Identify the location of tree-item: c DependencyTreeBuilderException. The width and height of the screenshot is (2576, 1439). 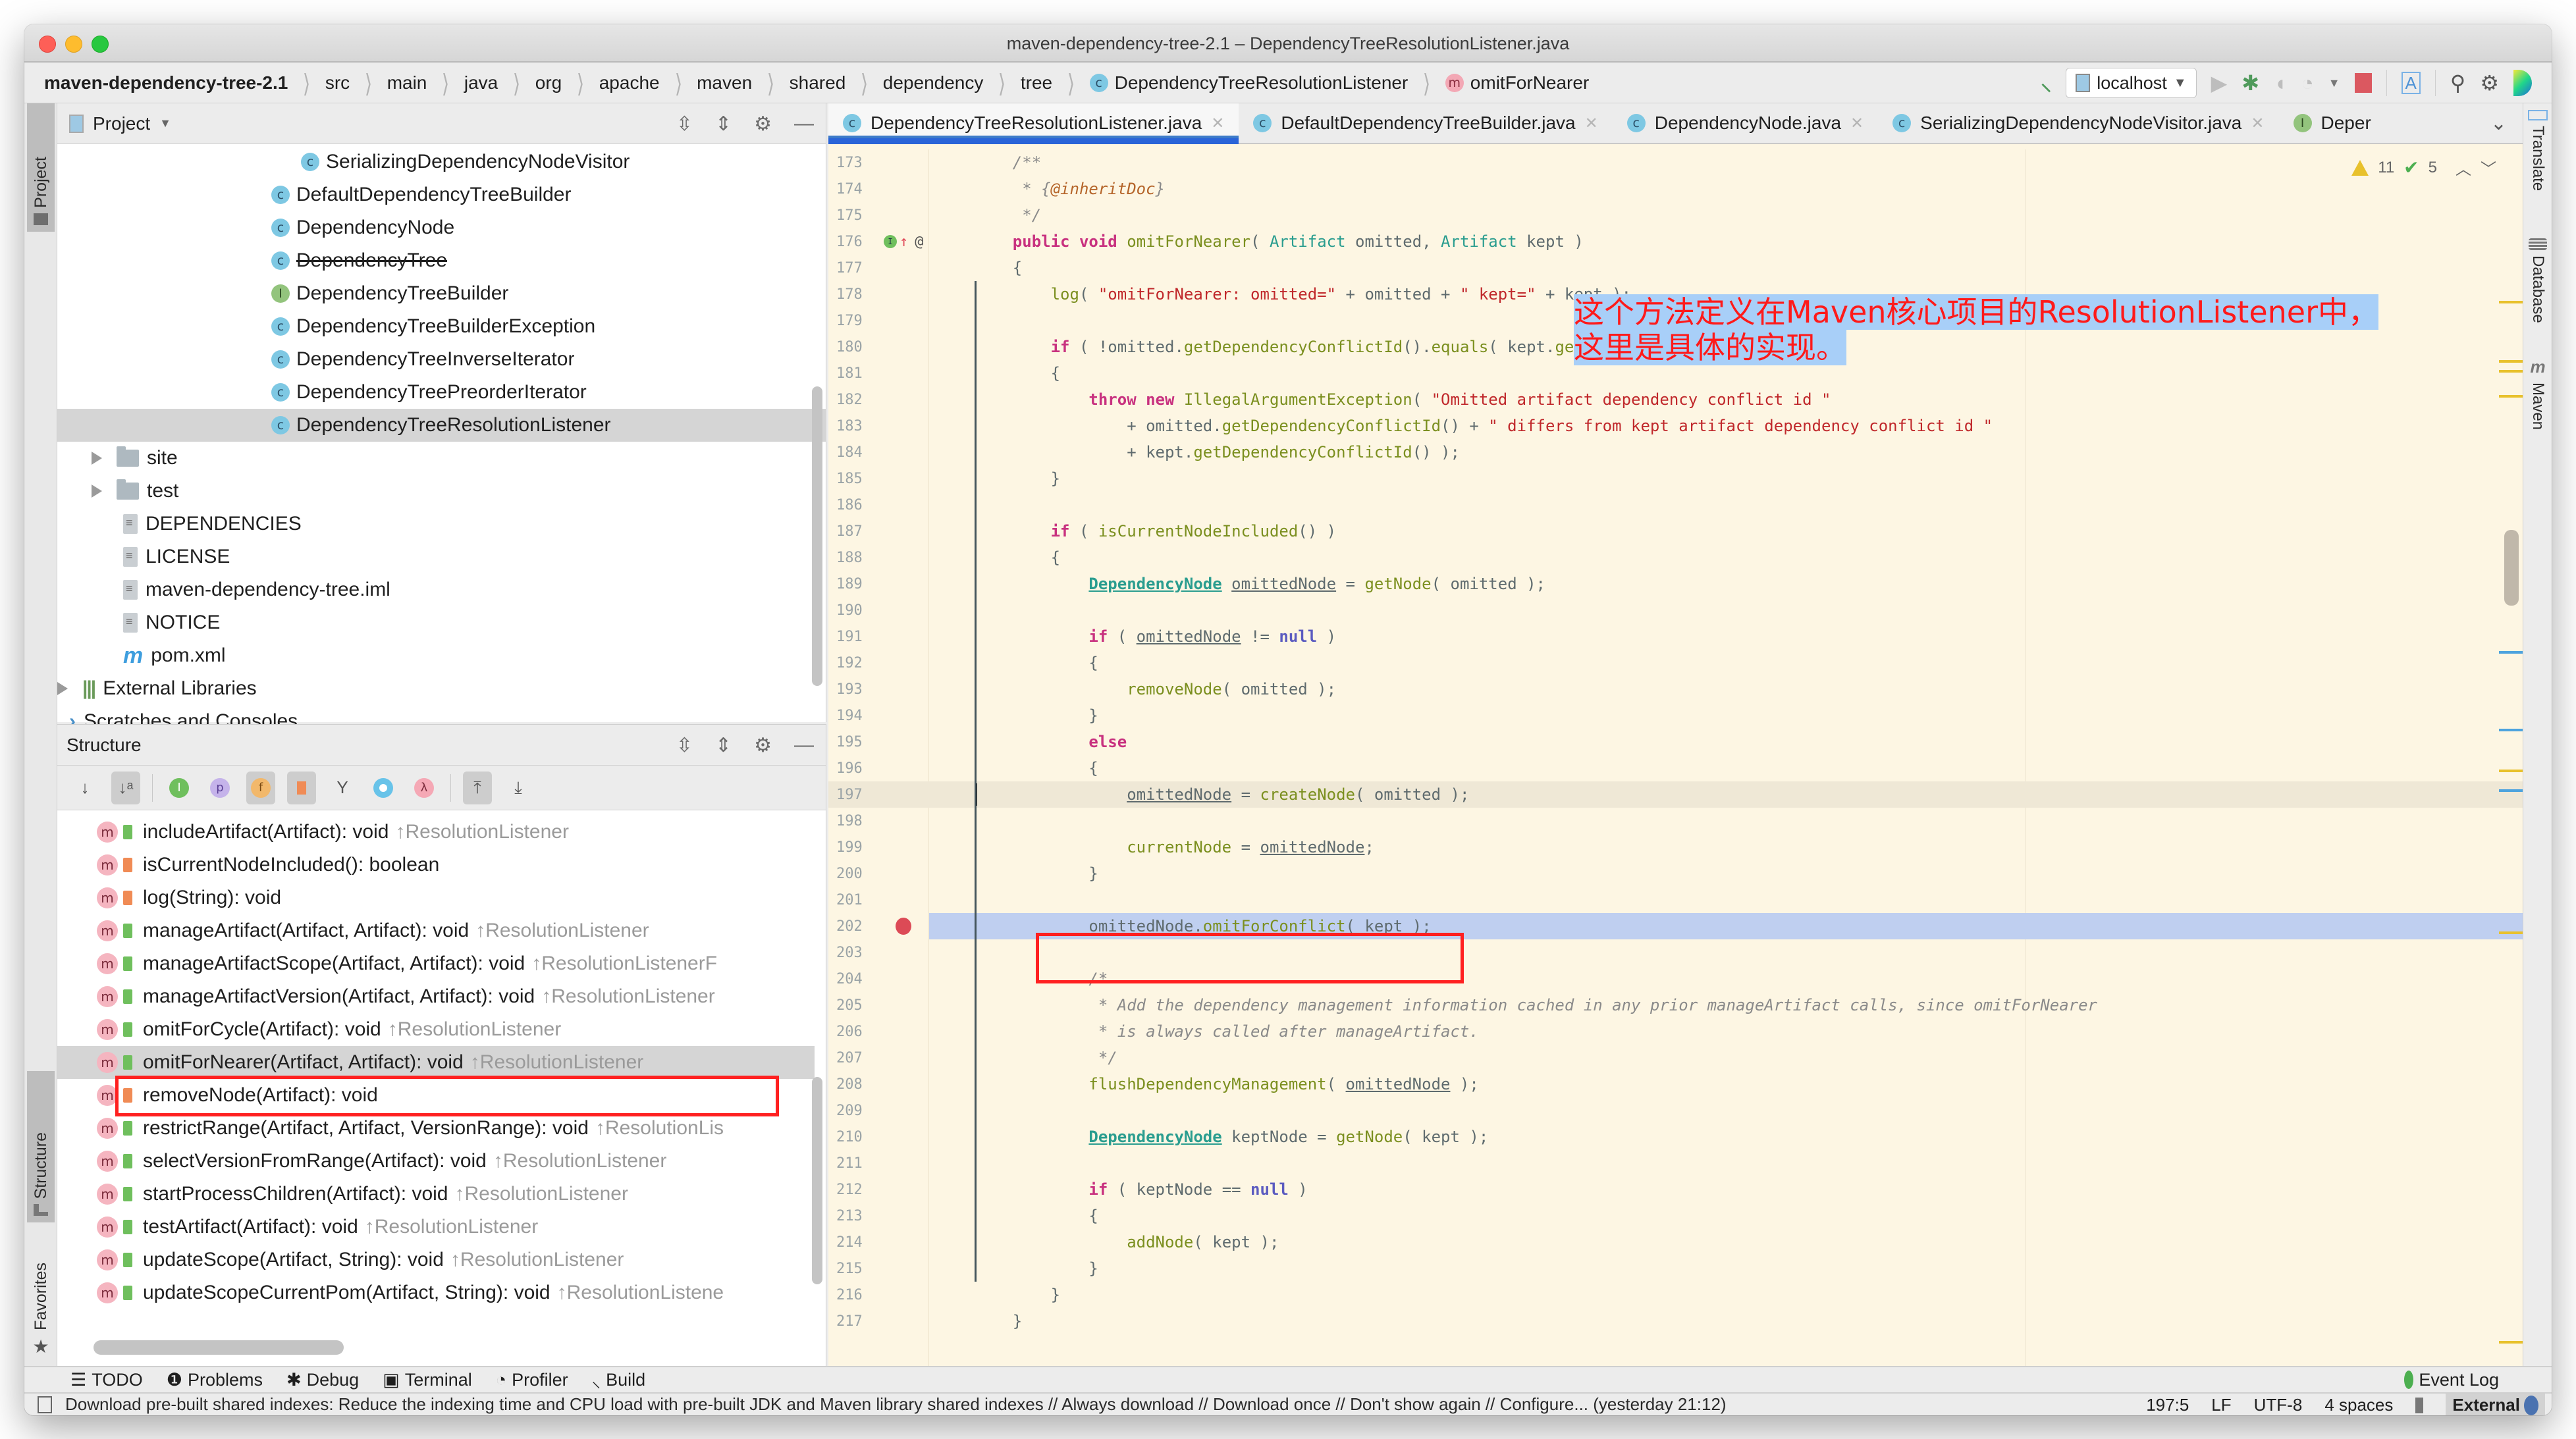
(441, 327).